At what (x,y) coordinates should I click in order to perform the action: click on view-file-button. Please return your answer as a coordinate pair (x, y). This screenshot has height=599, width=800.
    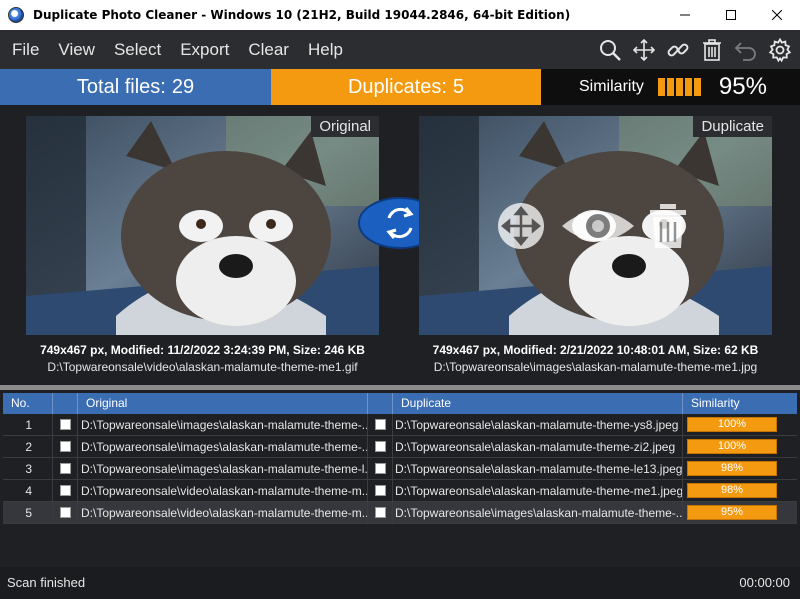
    Looking at the image, I should click on (598, 226).